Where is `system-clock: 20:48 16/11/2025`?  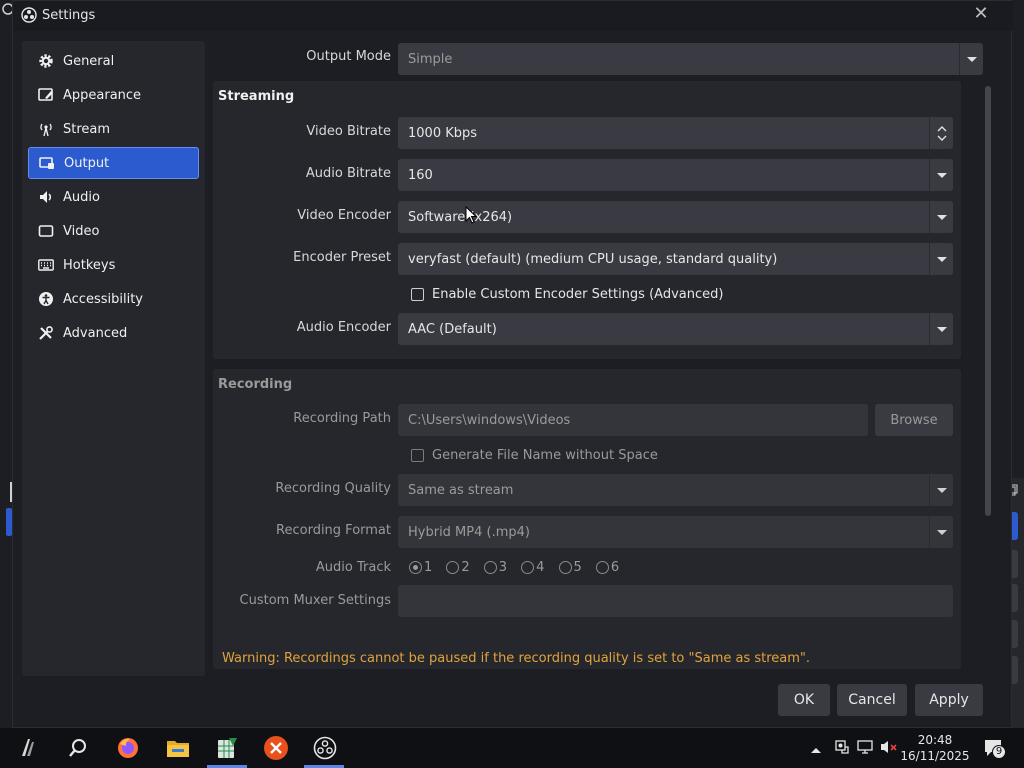 system-clock: 20:48 16/11/2025 is located at coordinates (935, 748).